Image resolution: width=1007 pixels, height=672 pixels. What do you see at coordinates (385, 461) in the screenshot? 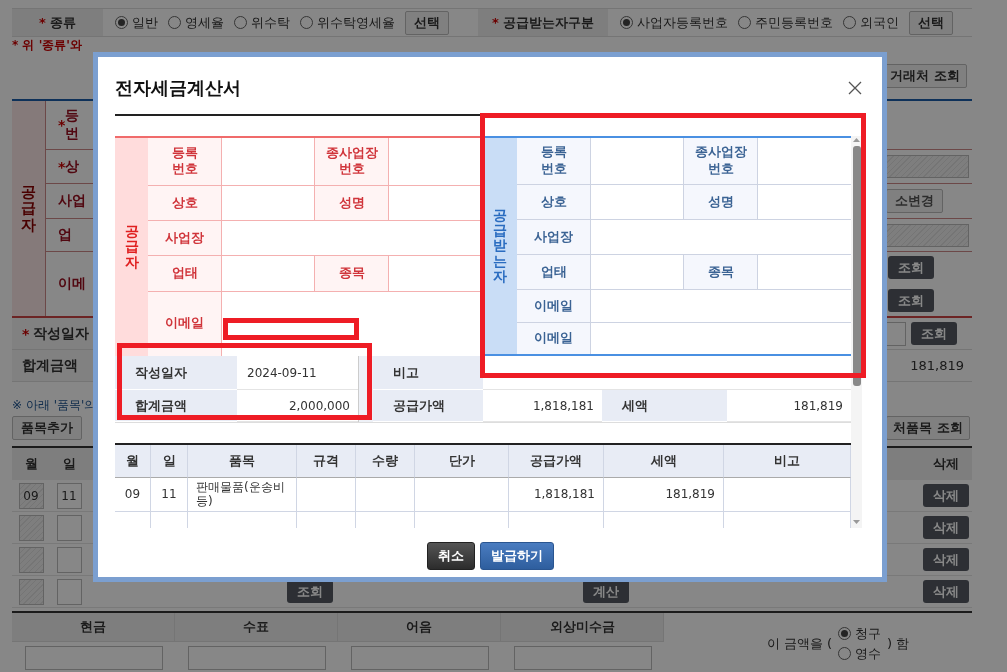
I see `column-header: 수량` at bounding box center [385, 461].